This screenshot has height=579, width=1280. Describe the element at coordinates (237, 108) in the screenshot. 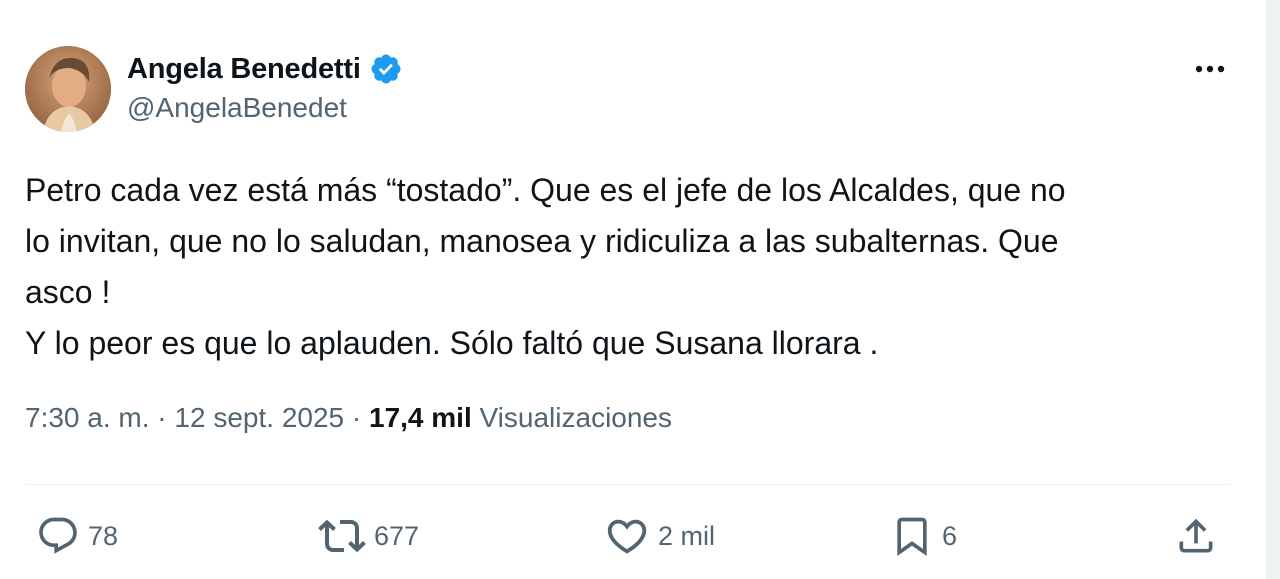

I see `author-handle: @AngelaBenedet` at that location.